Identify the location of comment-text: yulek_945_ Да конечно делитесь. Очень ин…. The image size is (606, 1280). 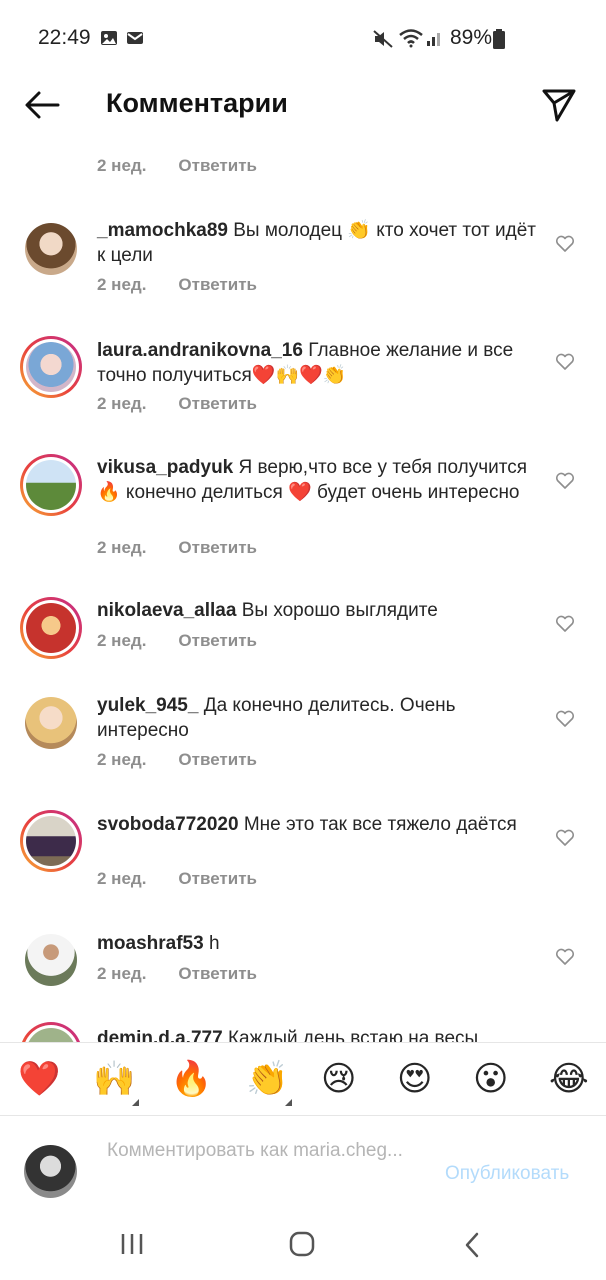
(317, 718).